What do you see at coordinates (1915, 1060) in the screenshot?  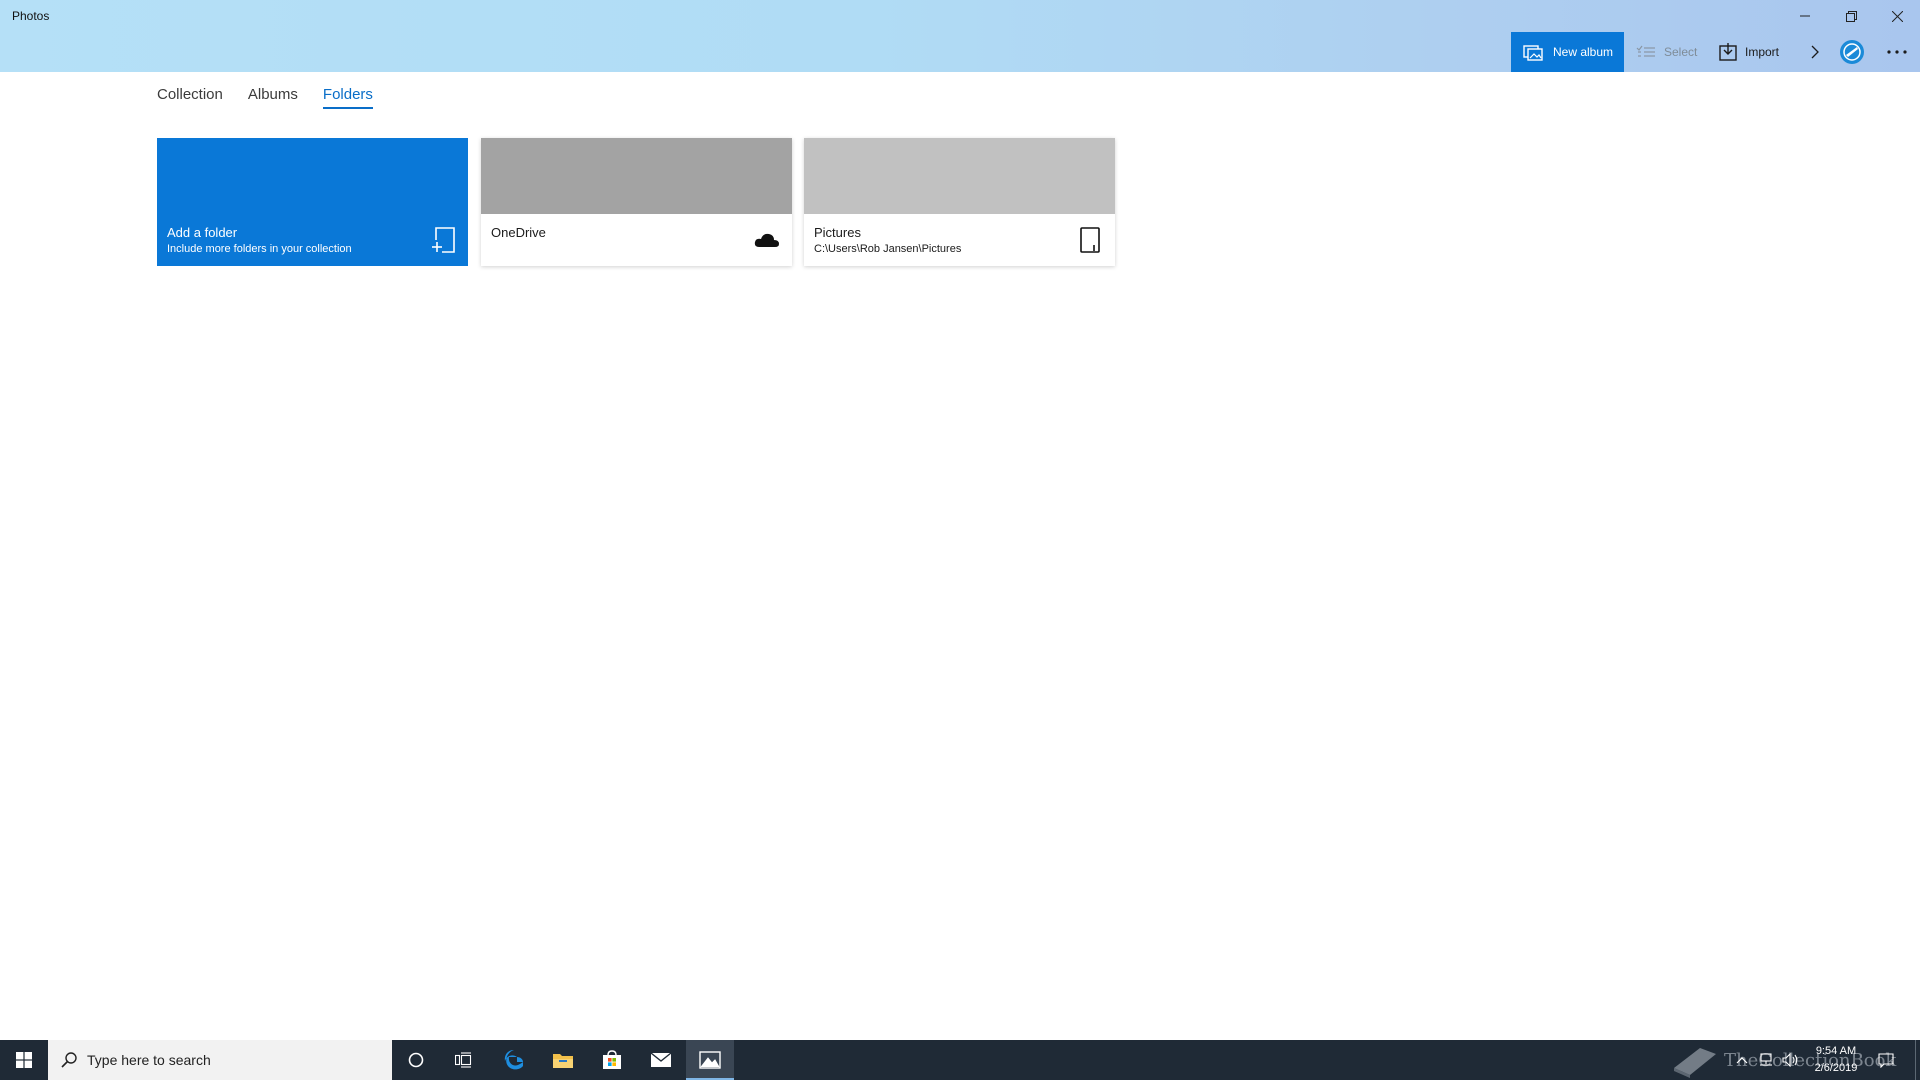 I see `show-desktop-button` at bounding box center [1915, 1060].